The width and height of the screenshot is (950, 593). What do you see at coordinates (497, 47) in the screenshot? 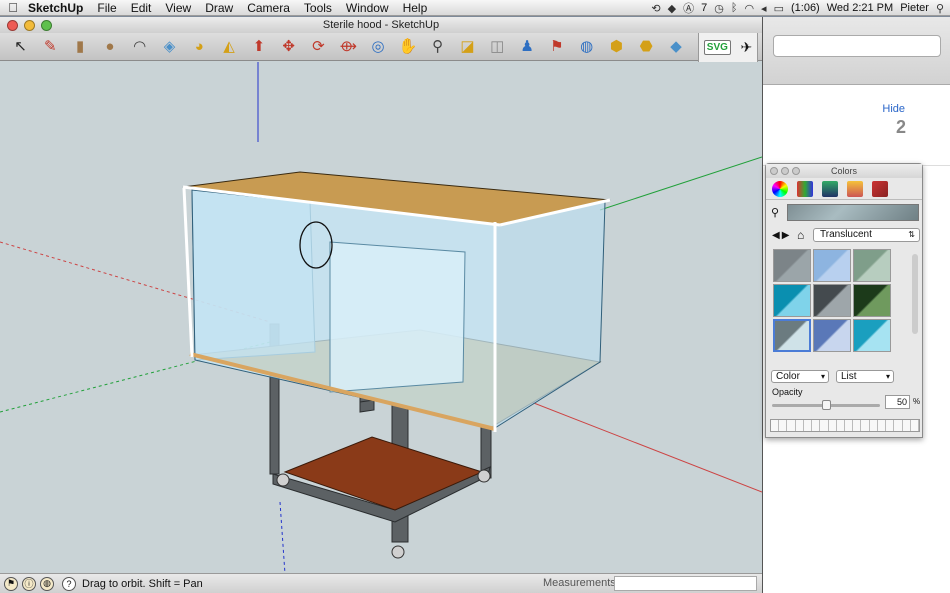
I see `previous-view-tool-icon: ◫` at bounding box center [497, 47].